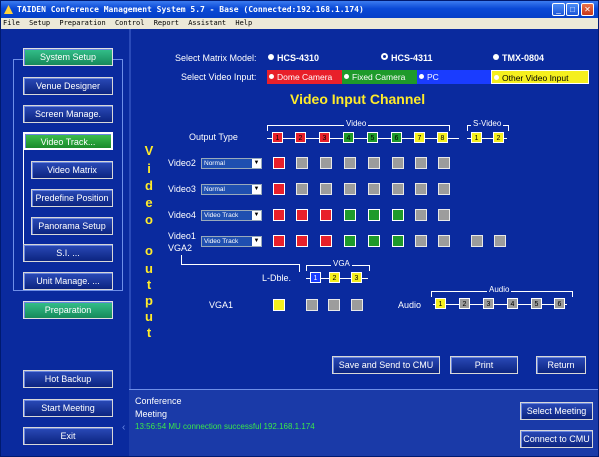 The height and width of the screenshot is (457, 599). I want to click on exit-button: Exit, so click(68, 436).